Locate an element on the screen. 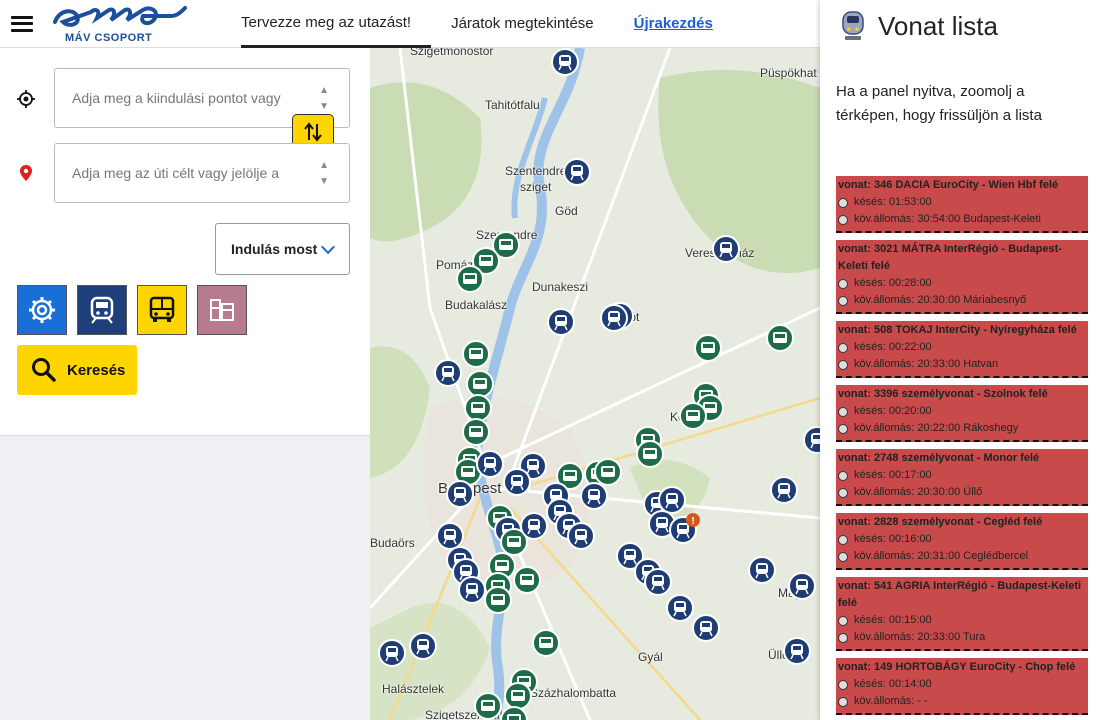 The image size is (1104, 720). logo-subtitle: MÁV CSOPORT is located at coordinates (109, 37).